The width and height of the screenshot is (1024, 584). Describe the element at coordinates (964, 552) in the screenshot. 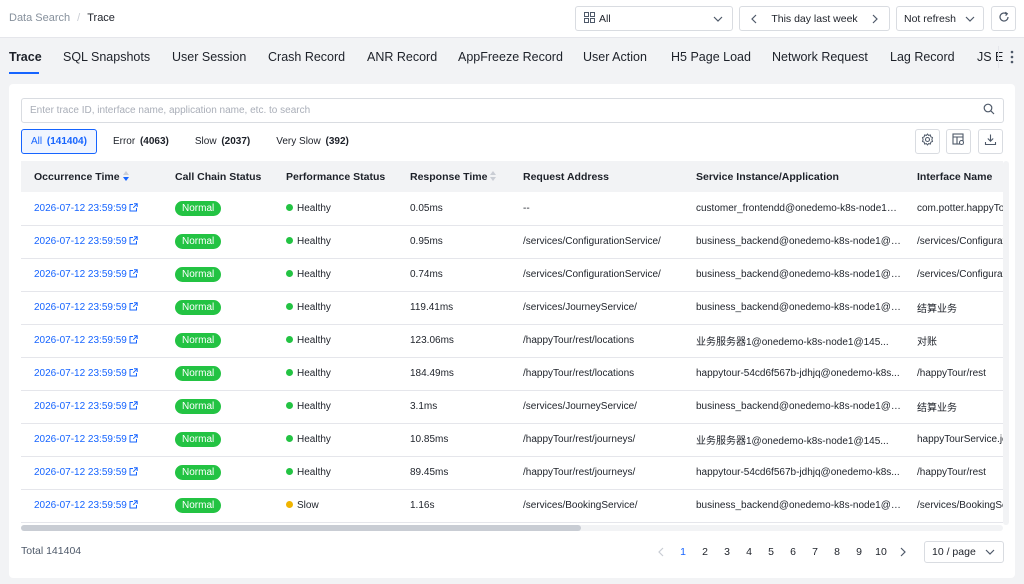

I see `page-size-select: 10 / page` at that location.